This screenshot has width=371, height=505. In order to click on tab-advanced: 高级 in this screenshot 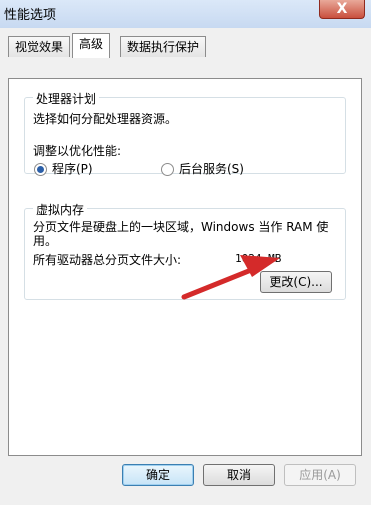, I will do `click(91, 45)`.